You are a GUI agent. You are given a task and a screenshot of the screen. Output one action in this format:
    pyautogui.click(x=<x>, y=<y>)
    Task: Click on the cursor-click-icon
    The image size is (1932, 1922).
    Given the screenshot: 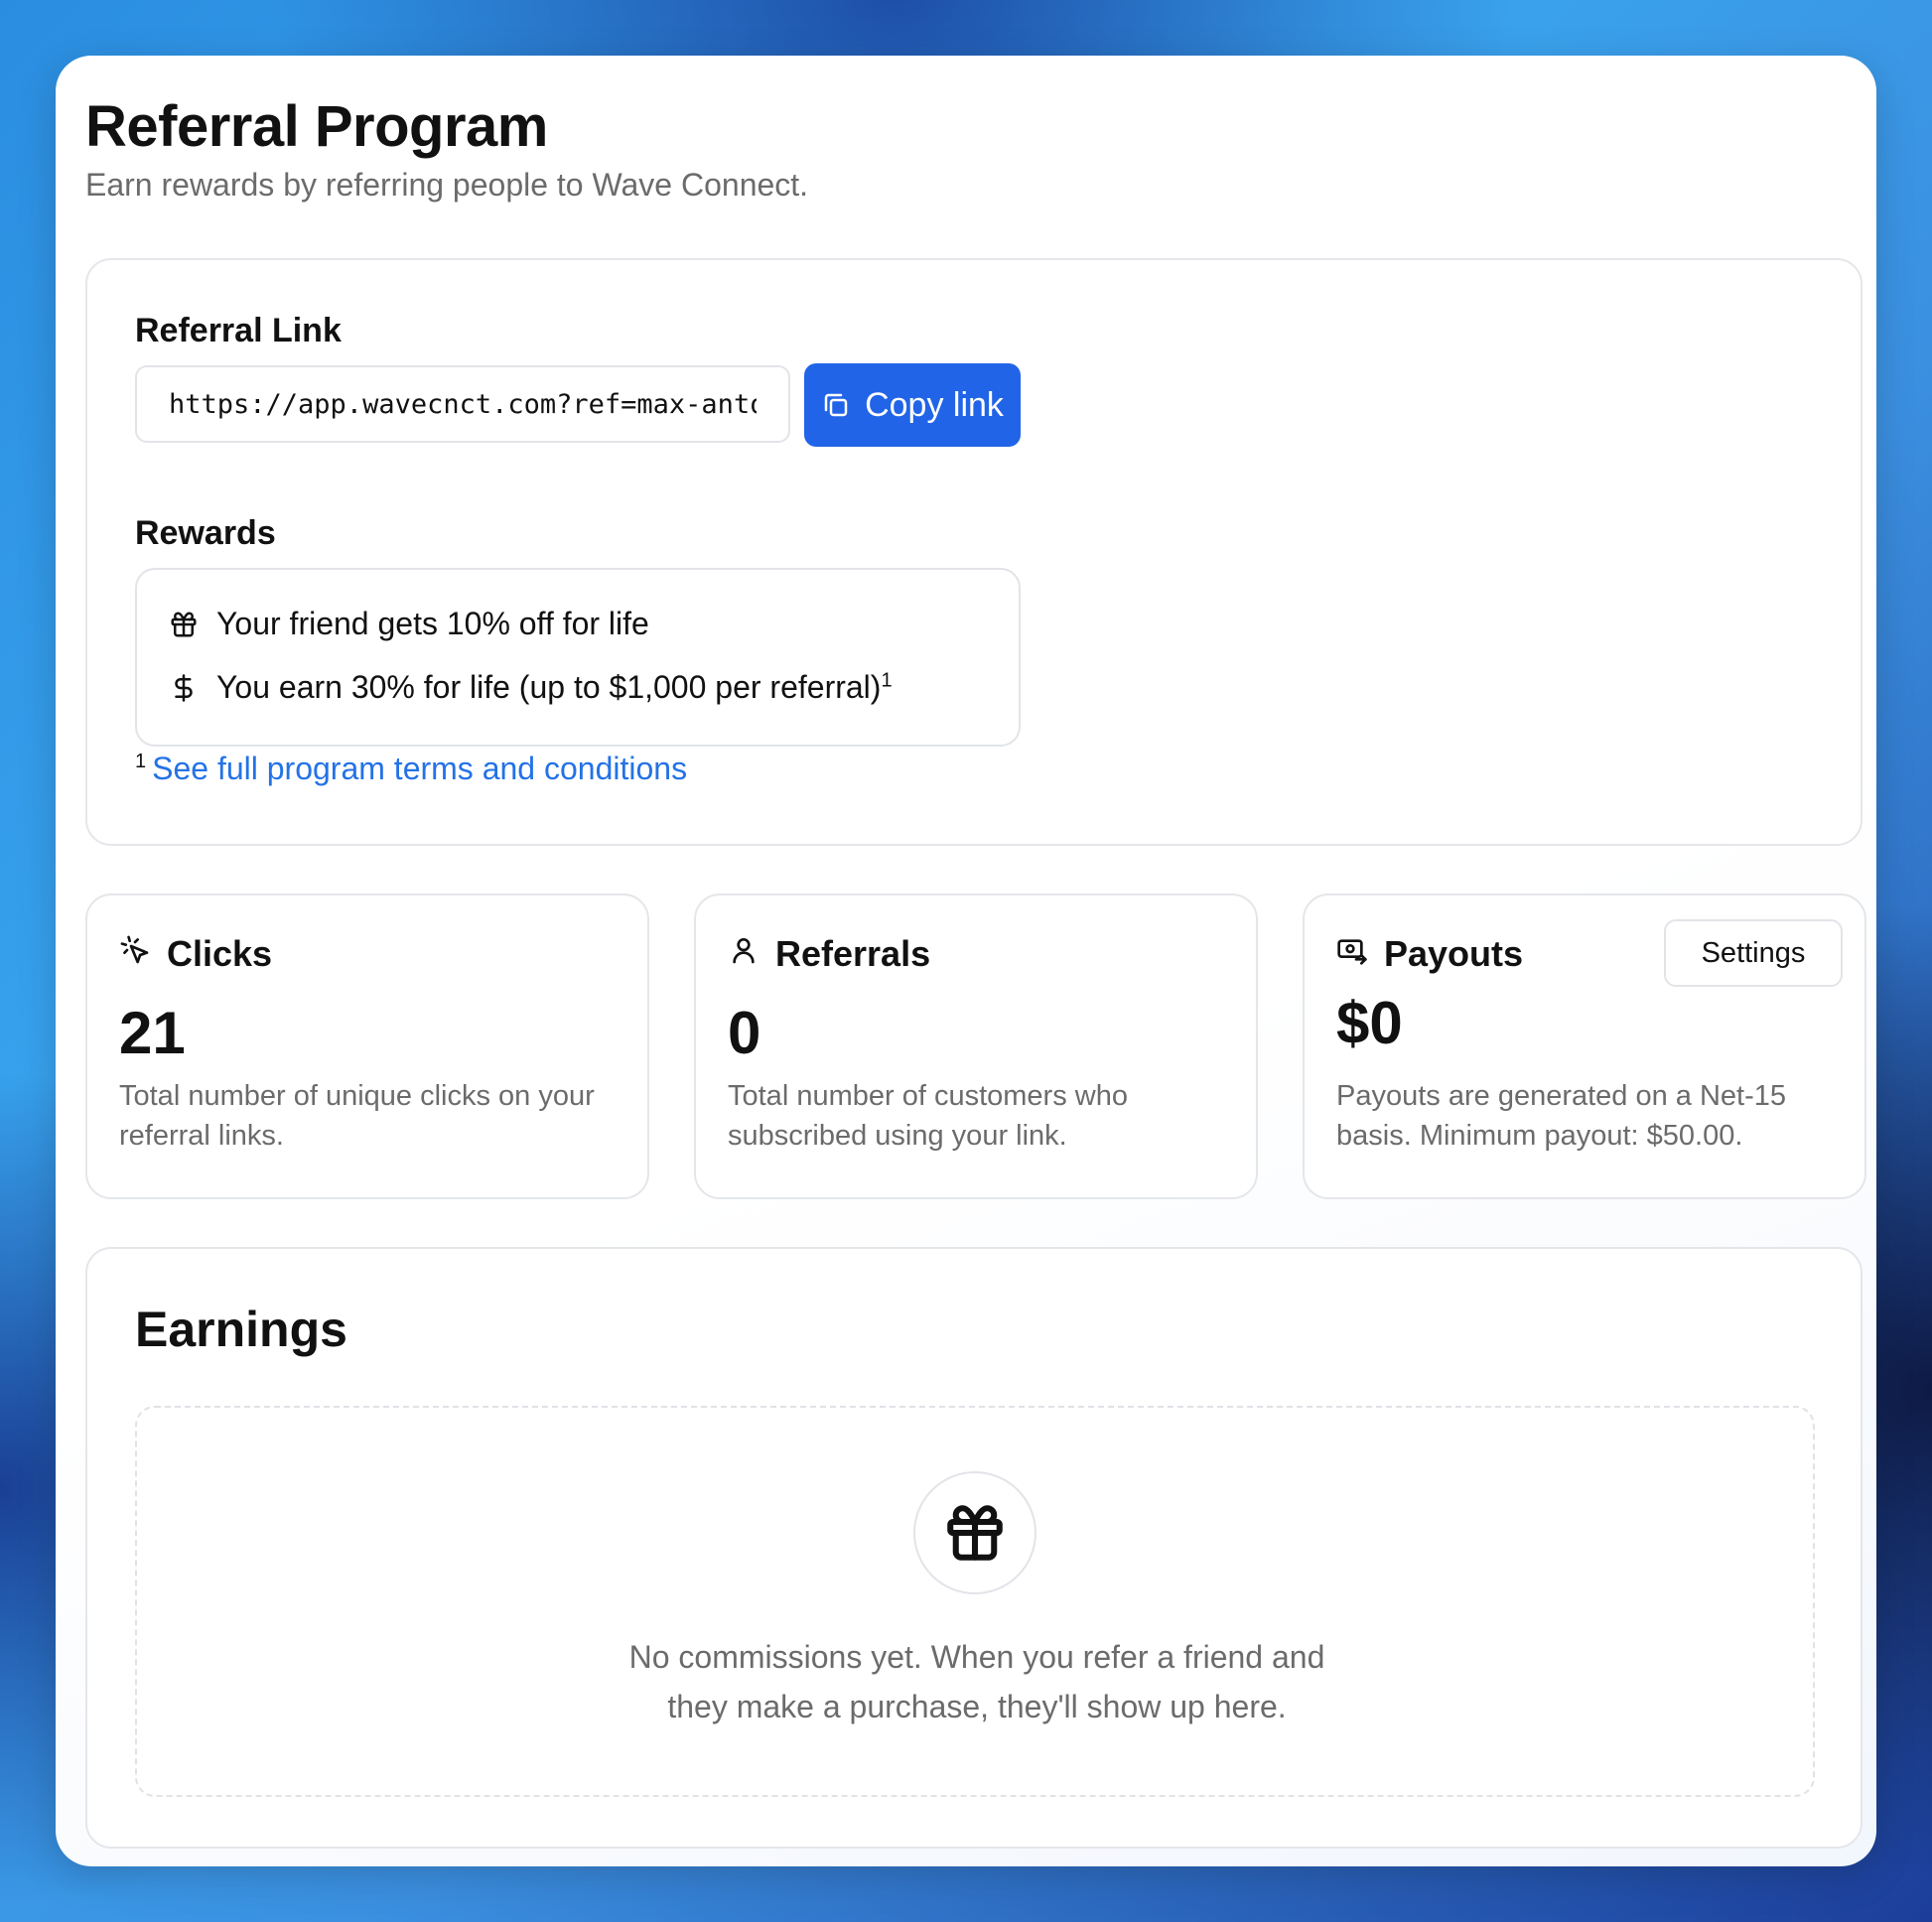 What is the action you would take?
    pyautogui.click(x=135, y=954)
    